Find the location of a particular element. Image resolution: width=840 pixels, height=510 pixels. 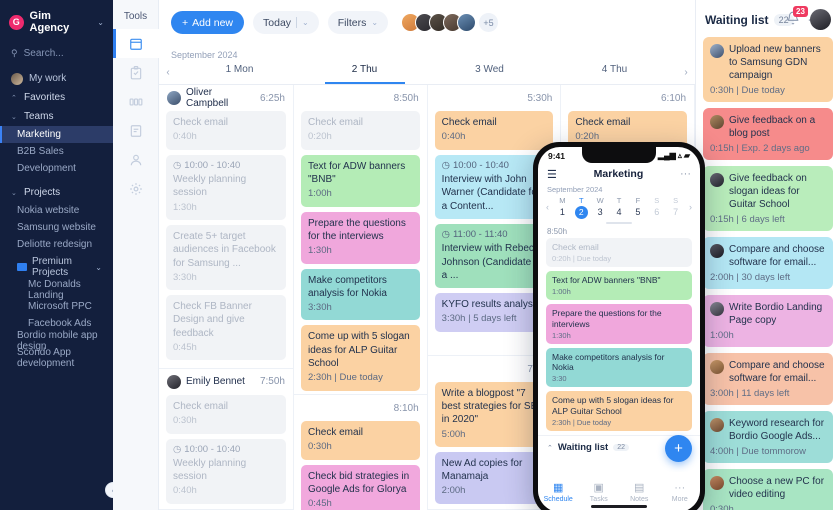

day-tab-2-thu: 2 Thu is located at coordinates (364, 72).